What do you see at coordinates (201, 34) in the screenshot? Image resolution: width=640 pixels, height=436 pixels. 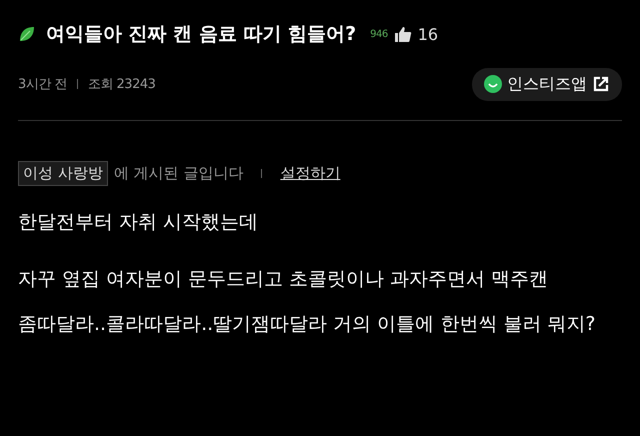 I see `post-title: 여익들아 진짜 캔 음료 따기 힘들어?` at bounding box center [201, 34].